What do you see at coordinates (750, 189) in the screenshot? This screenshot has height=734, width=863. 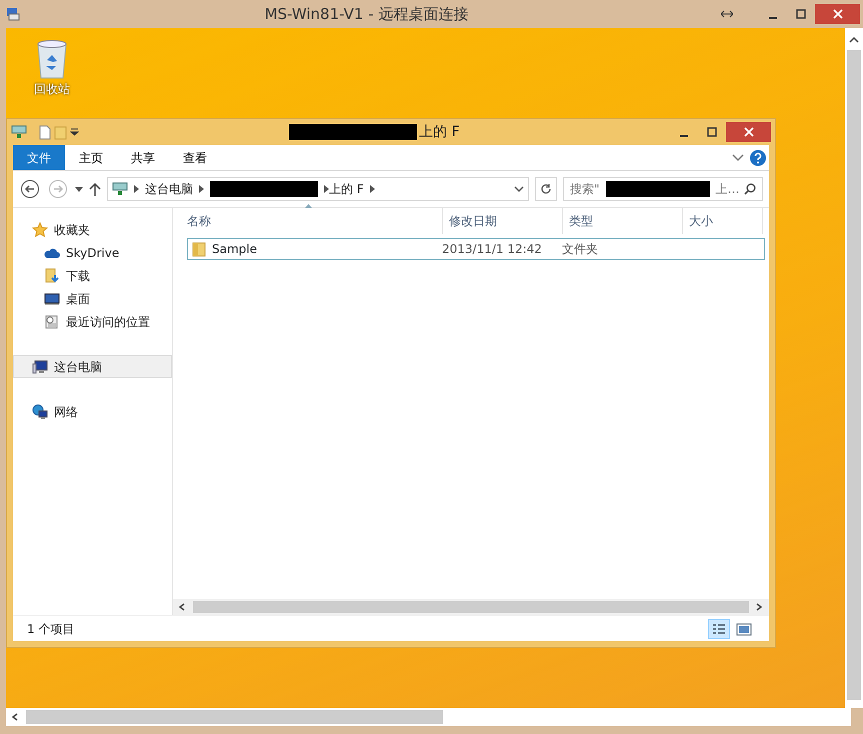 I see `search-icon` at bounding box center [750, 189].